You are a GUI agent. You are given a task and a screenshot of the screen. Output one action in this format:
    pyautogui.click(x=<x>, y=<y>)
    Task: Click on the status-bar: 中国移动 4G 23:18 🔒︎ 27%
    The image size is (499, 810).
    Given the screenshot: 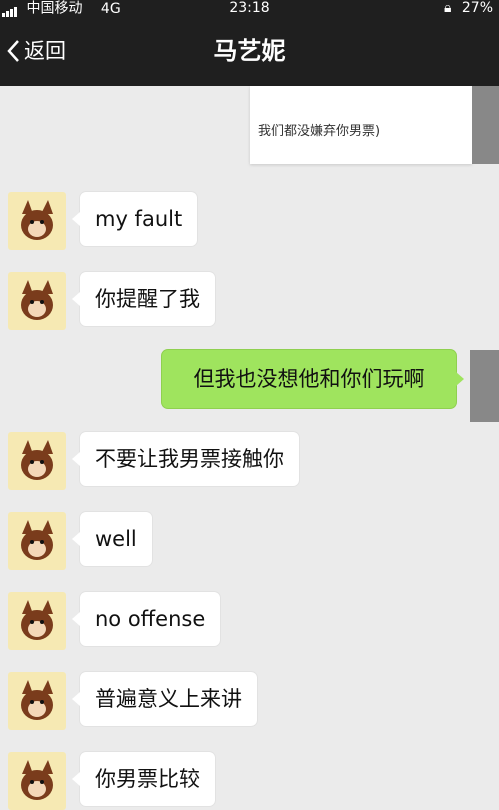 What is the action you would take?
    pyautogui.click(x=249, y=8)
    